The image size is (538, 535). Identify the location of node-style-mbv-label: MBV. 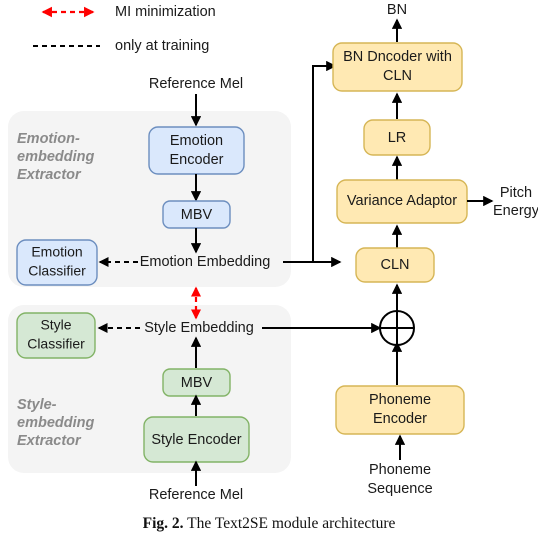
(197, 383).